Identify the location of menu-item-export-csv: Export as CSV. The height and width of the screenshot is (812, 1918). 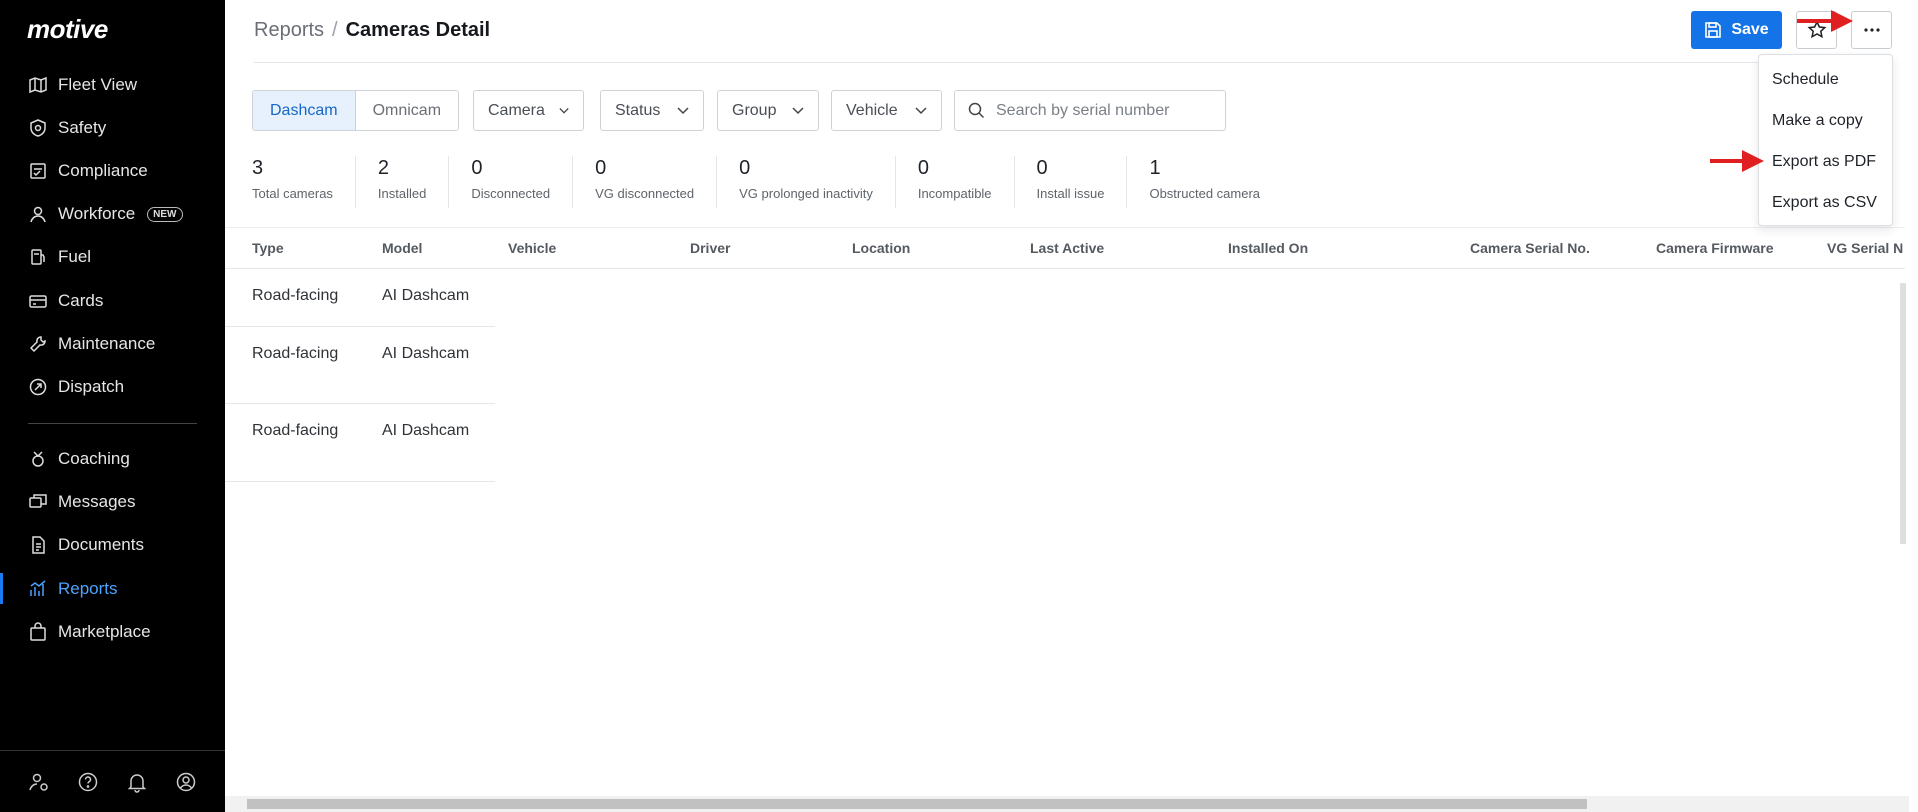
(1825, 202).